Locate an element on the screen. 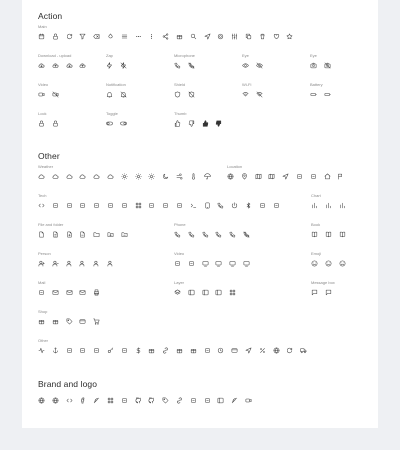 Image resolution: width=400 pixels, height=450 pixels. file-icon is located at coordinates (41, 234).